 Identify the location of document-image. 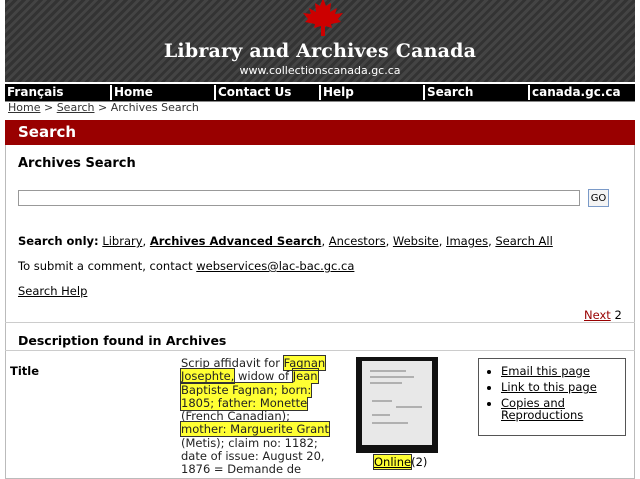
(397, 403).